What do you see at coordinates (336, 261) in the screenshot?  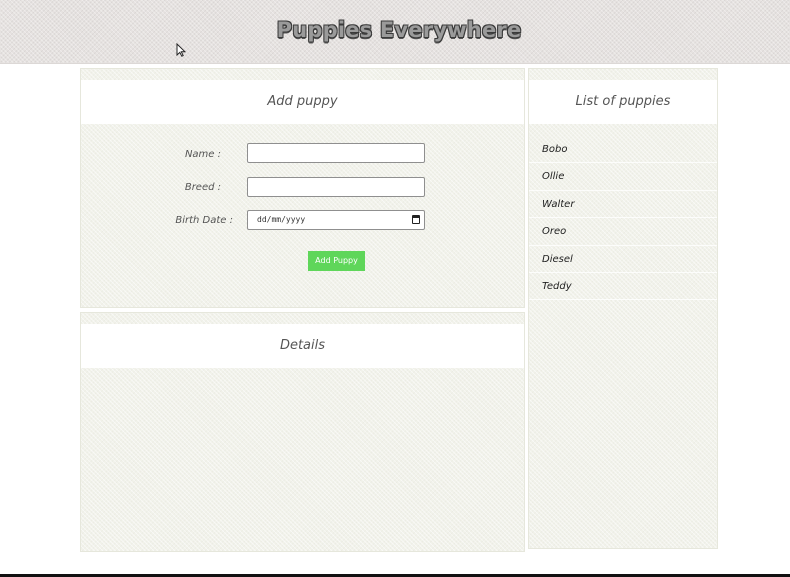 I see `add-puppy-button: Add Puppy` at bounding box center [336, 261].